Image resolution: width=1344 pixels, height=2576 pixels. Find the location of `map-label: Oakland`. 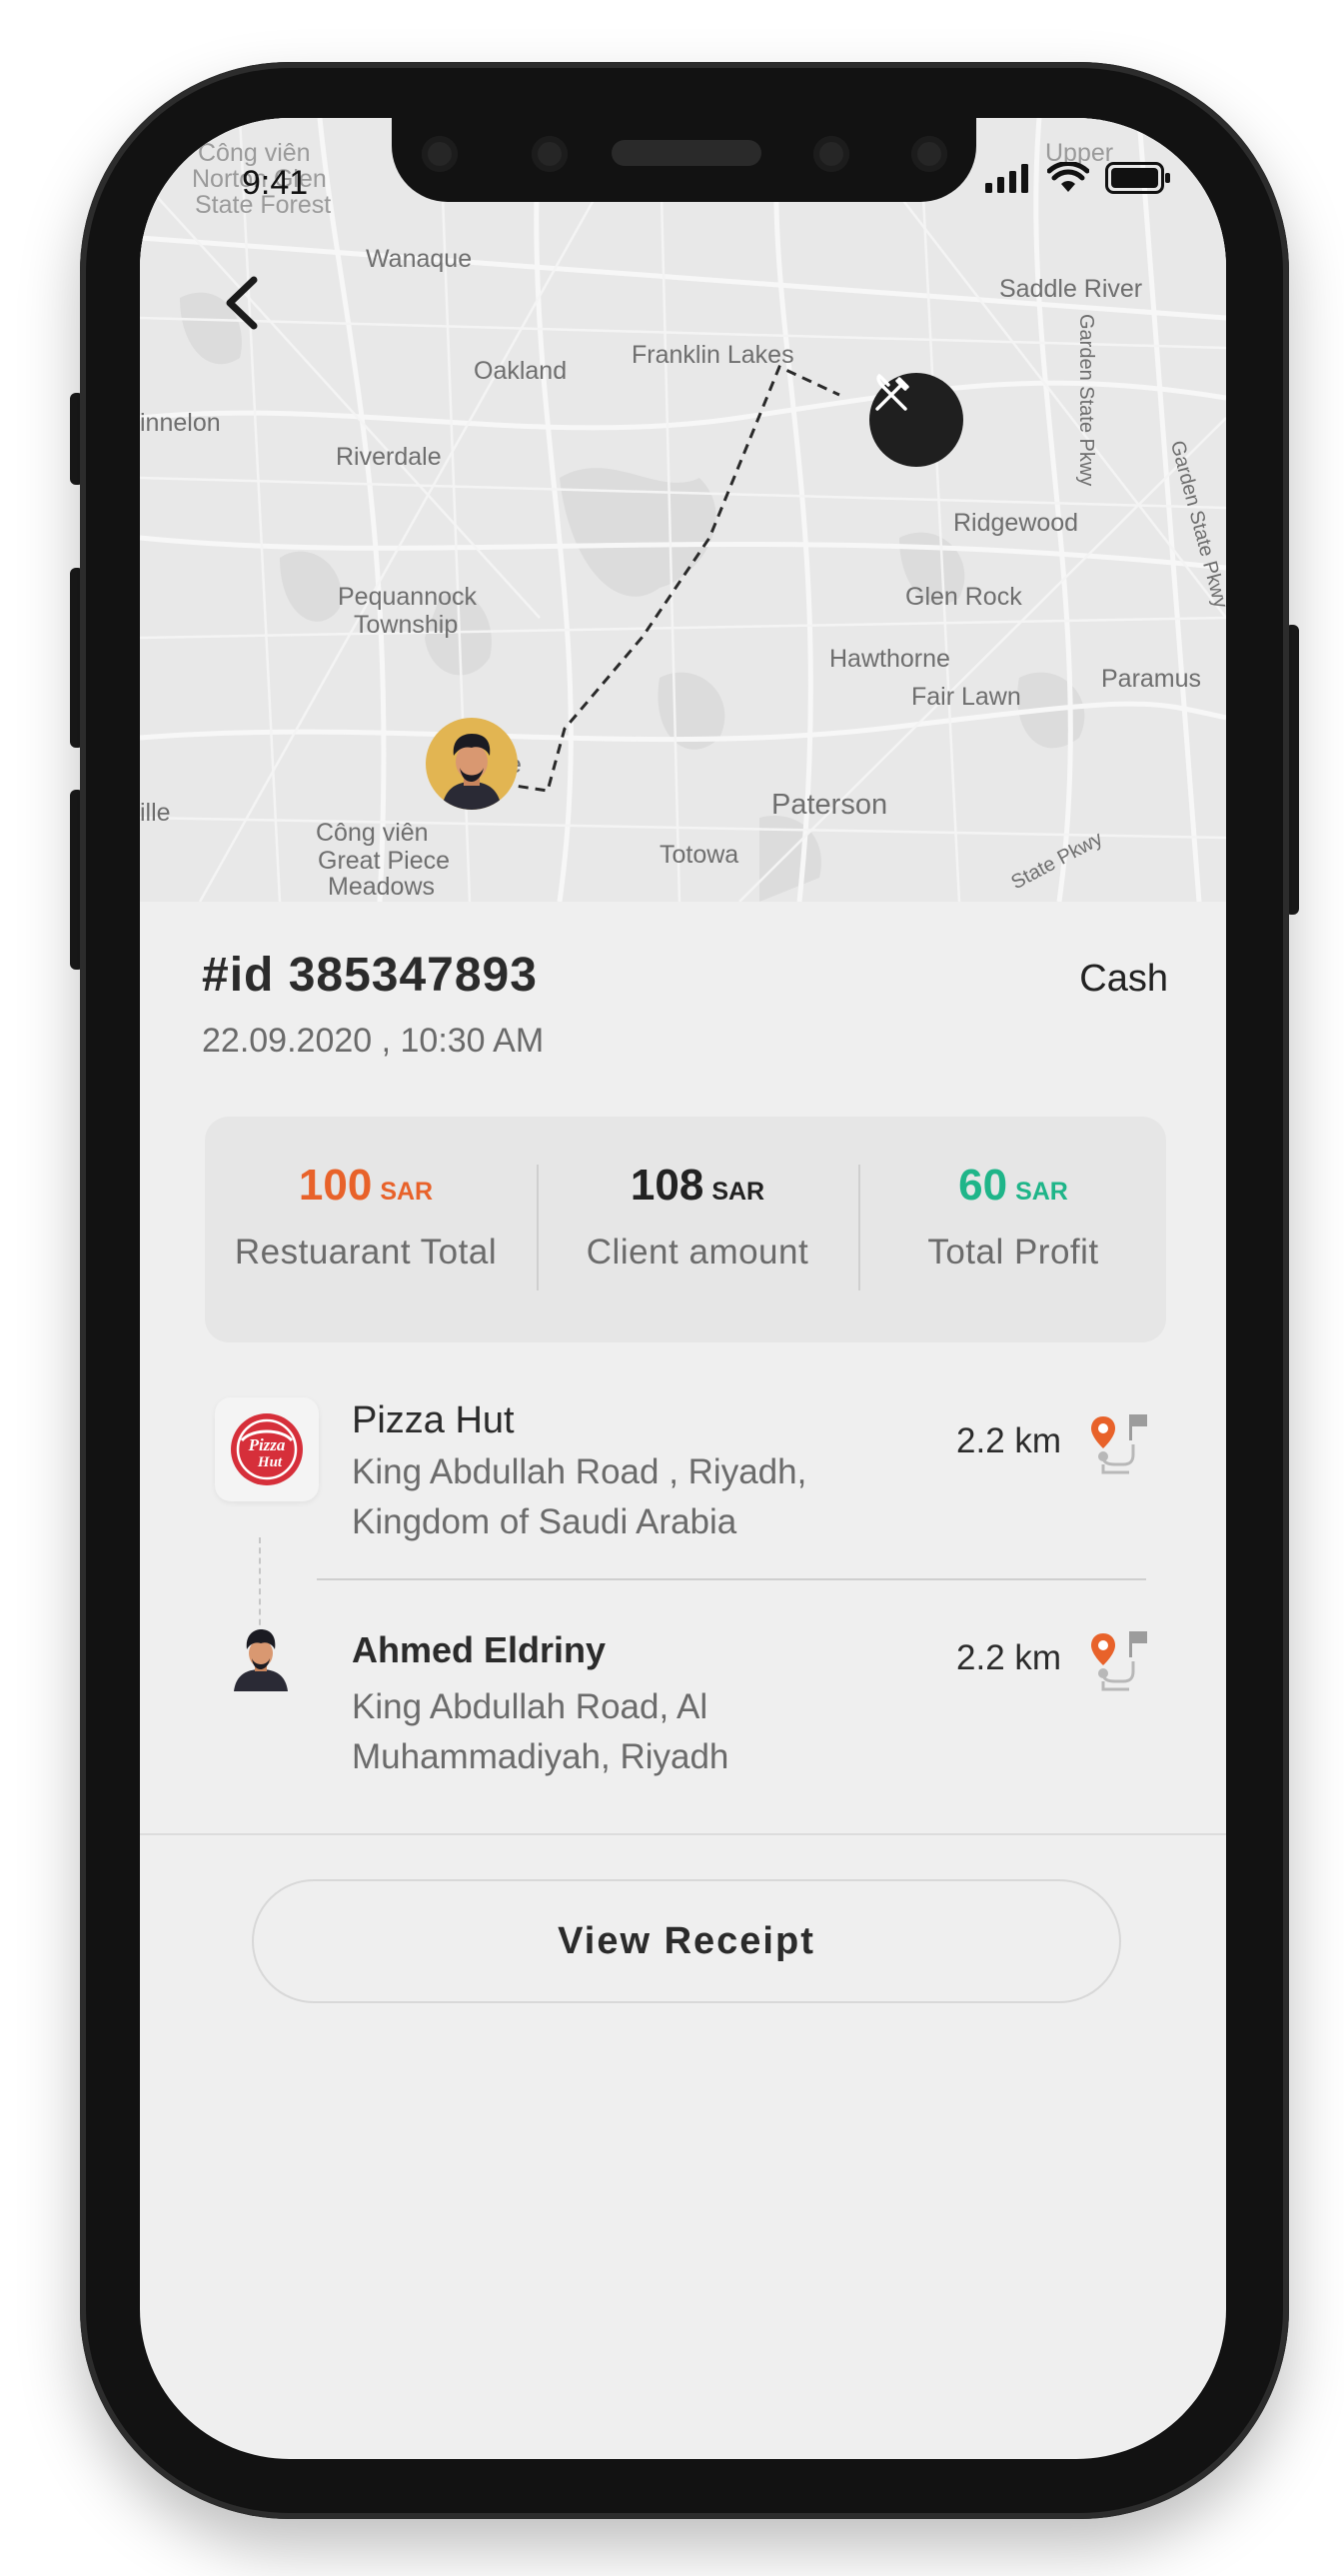

map-label: Oakland is located at coordinates (521, 371).